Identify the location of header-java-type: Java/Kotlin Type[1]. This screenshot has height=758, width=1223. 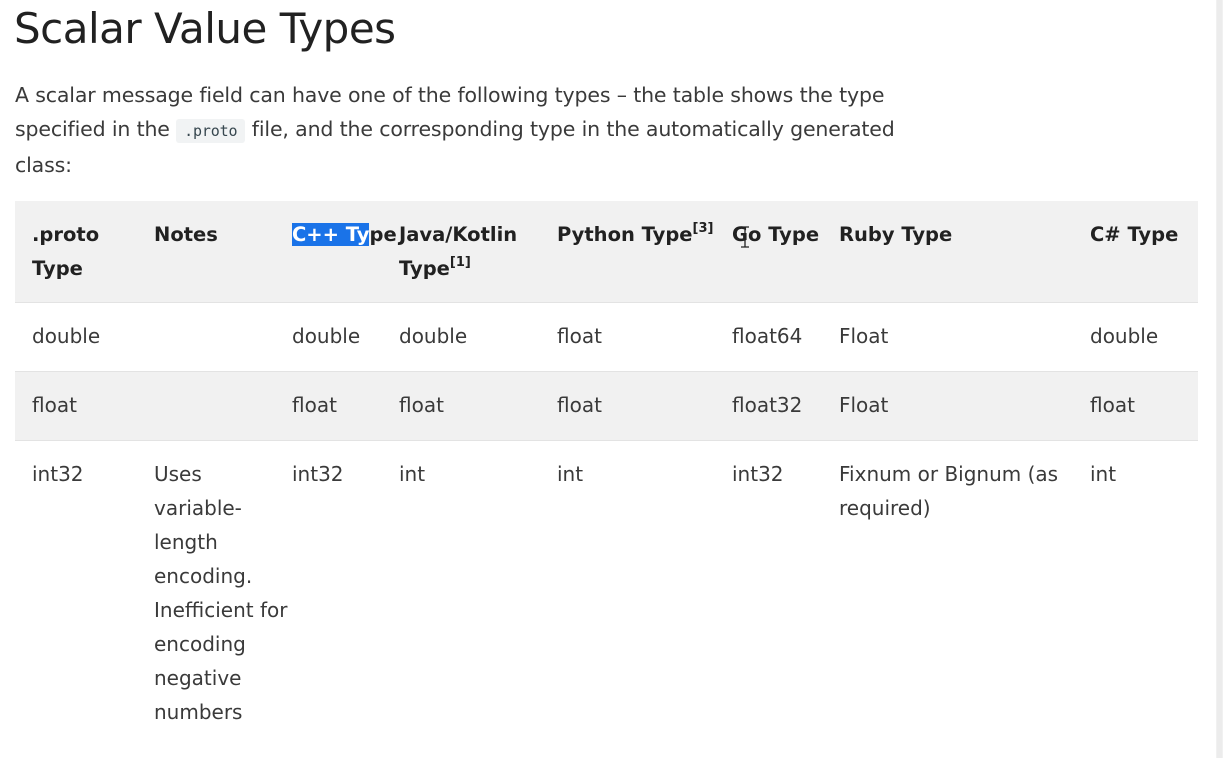
(478, 252).